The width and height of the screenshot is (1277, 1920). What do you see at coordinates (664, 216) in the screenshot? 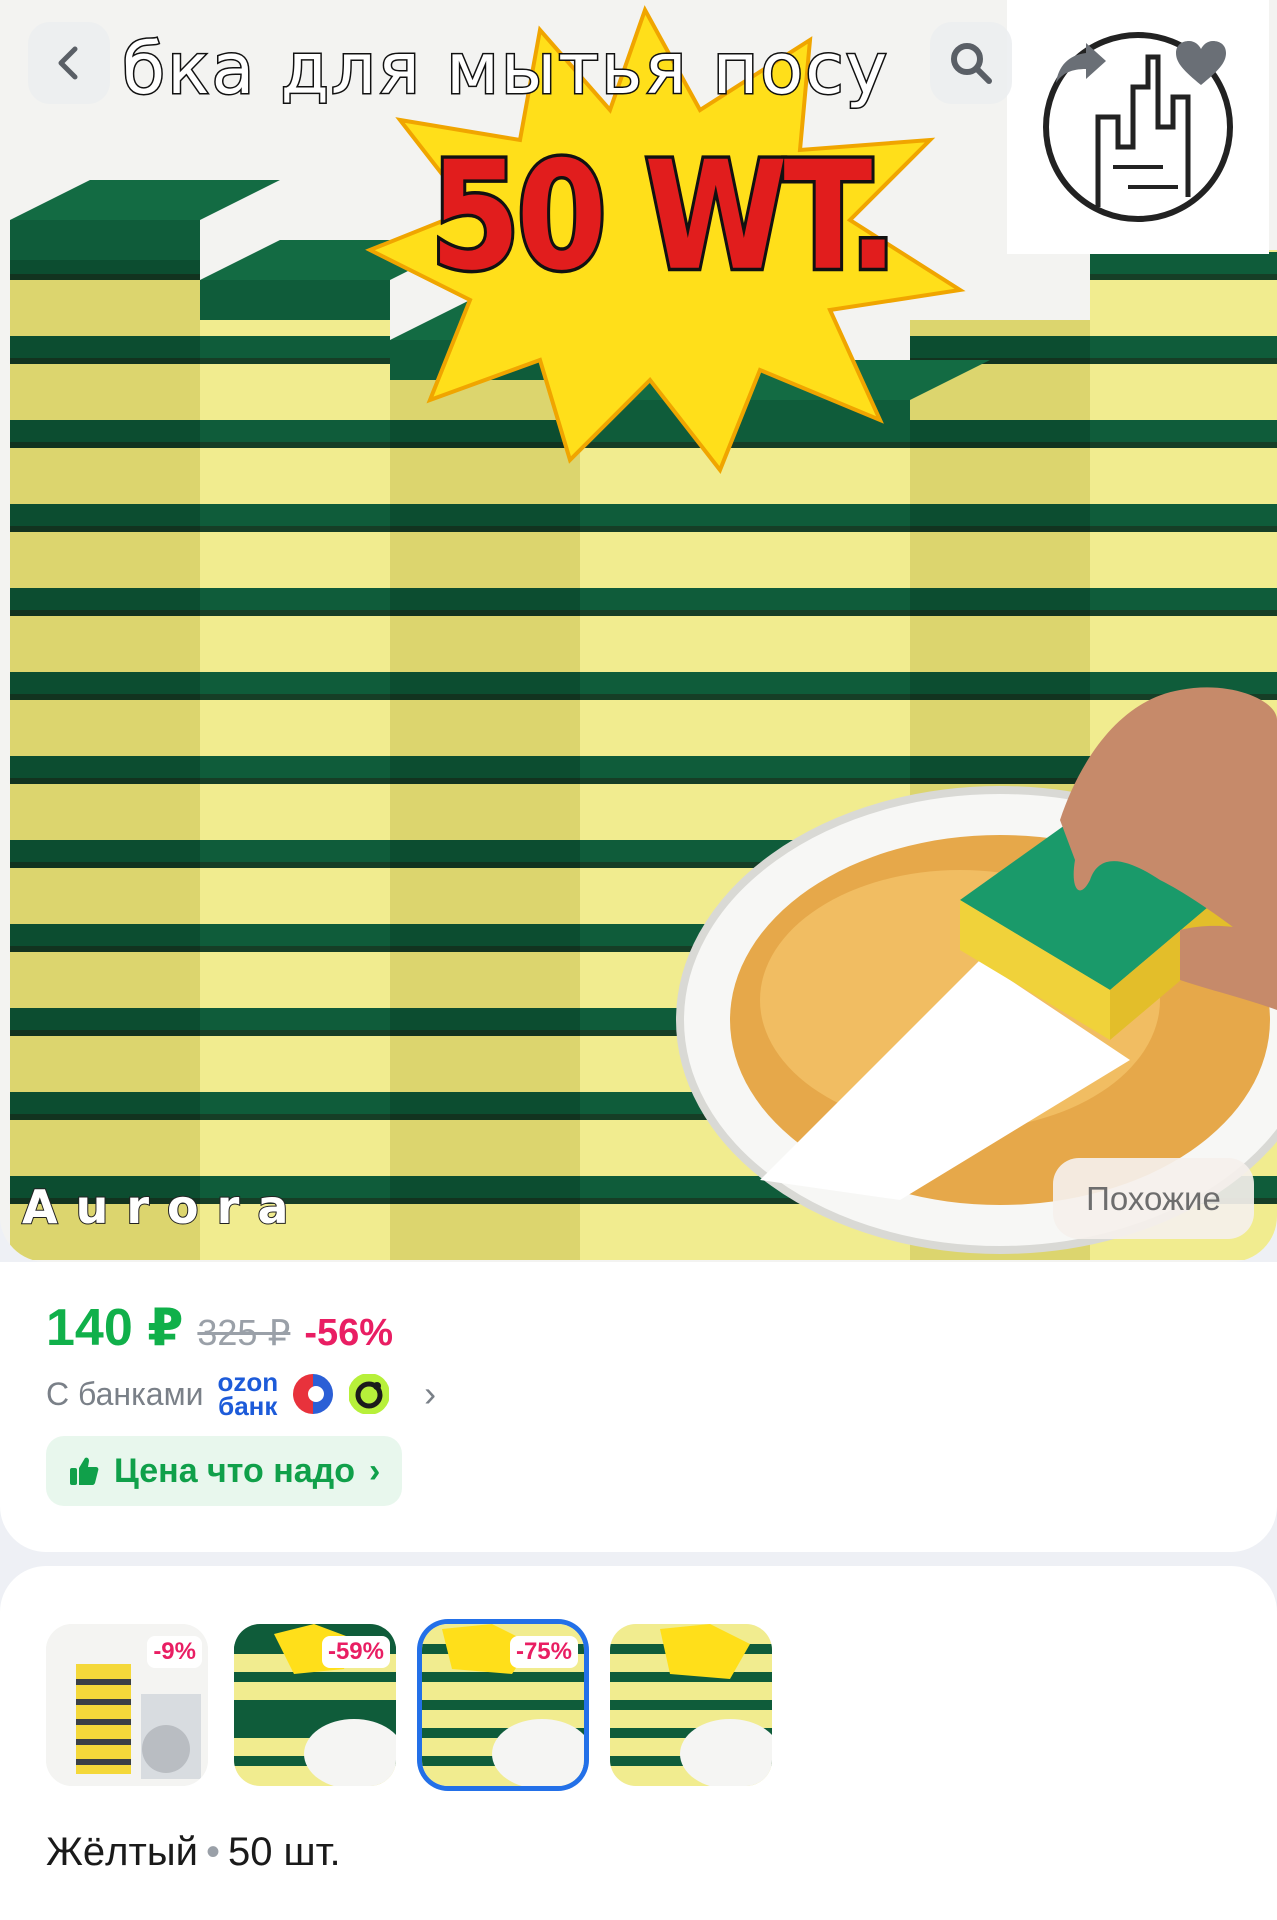
I see `pack-size-badge: 50 WT.` at bounding box center [664, 216].